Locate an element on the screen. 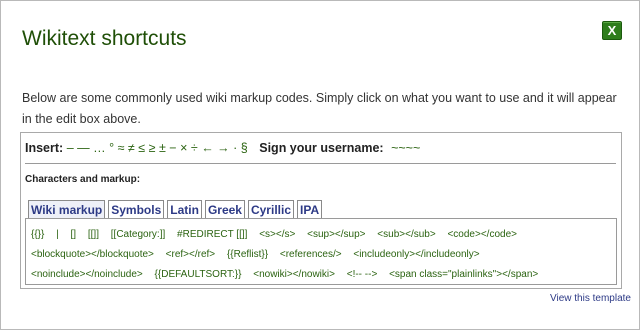 This screenshot has width=640, height=330. section-label: Characters and markup: is located at coordinates (83, 179).